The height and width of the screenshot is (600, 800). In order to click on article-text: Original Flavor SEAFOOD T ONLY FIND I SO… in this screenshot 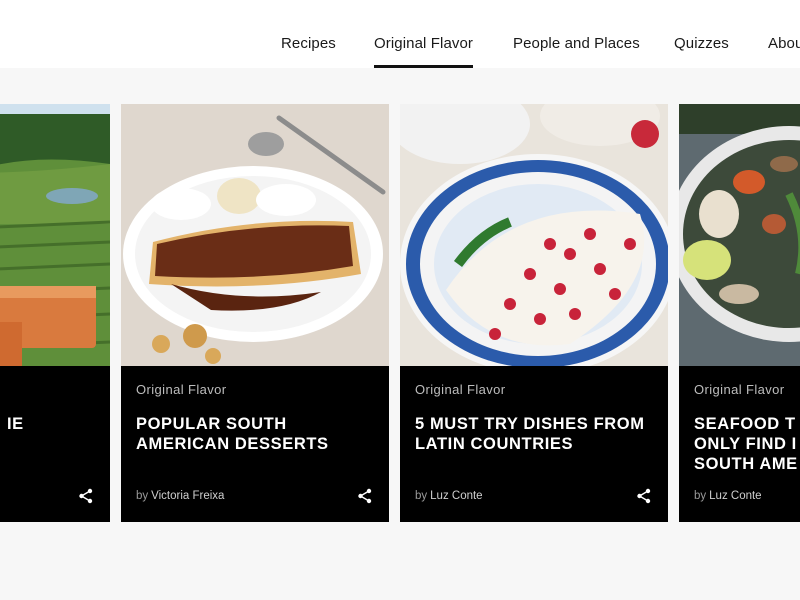, I will do `click(739, 444)`.